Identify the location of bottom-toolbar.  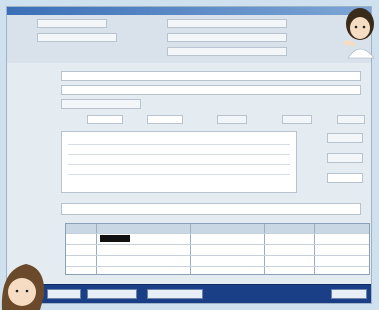
(189, 293).